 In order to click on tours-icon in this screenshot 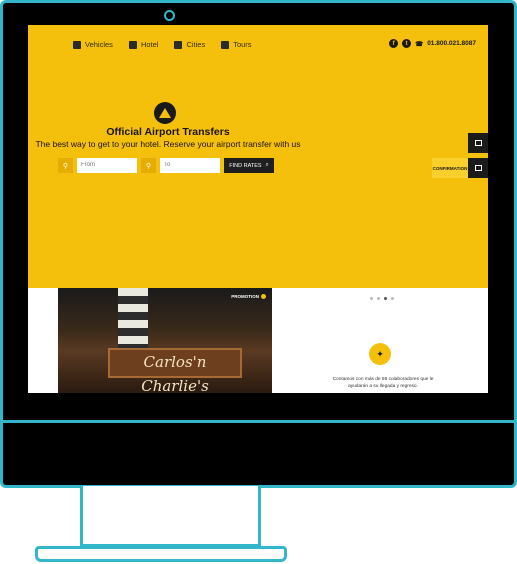, I will do `click(225, 44)`.